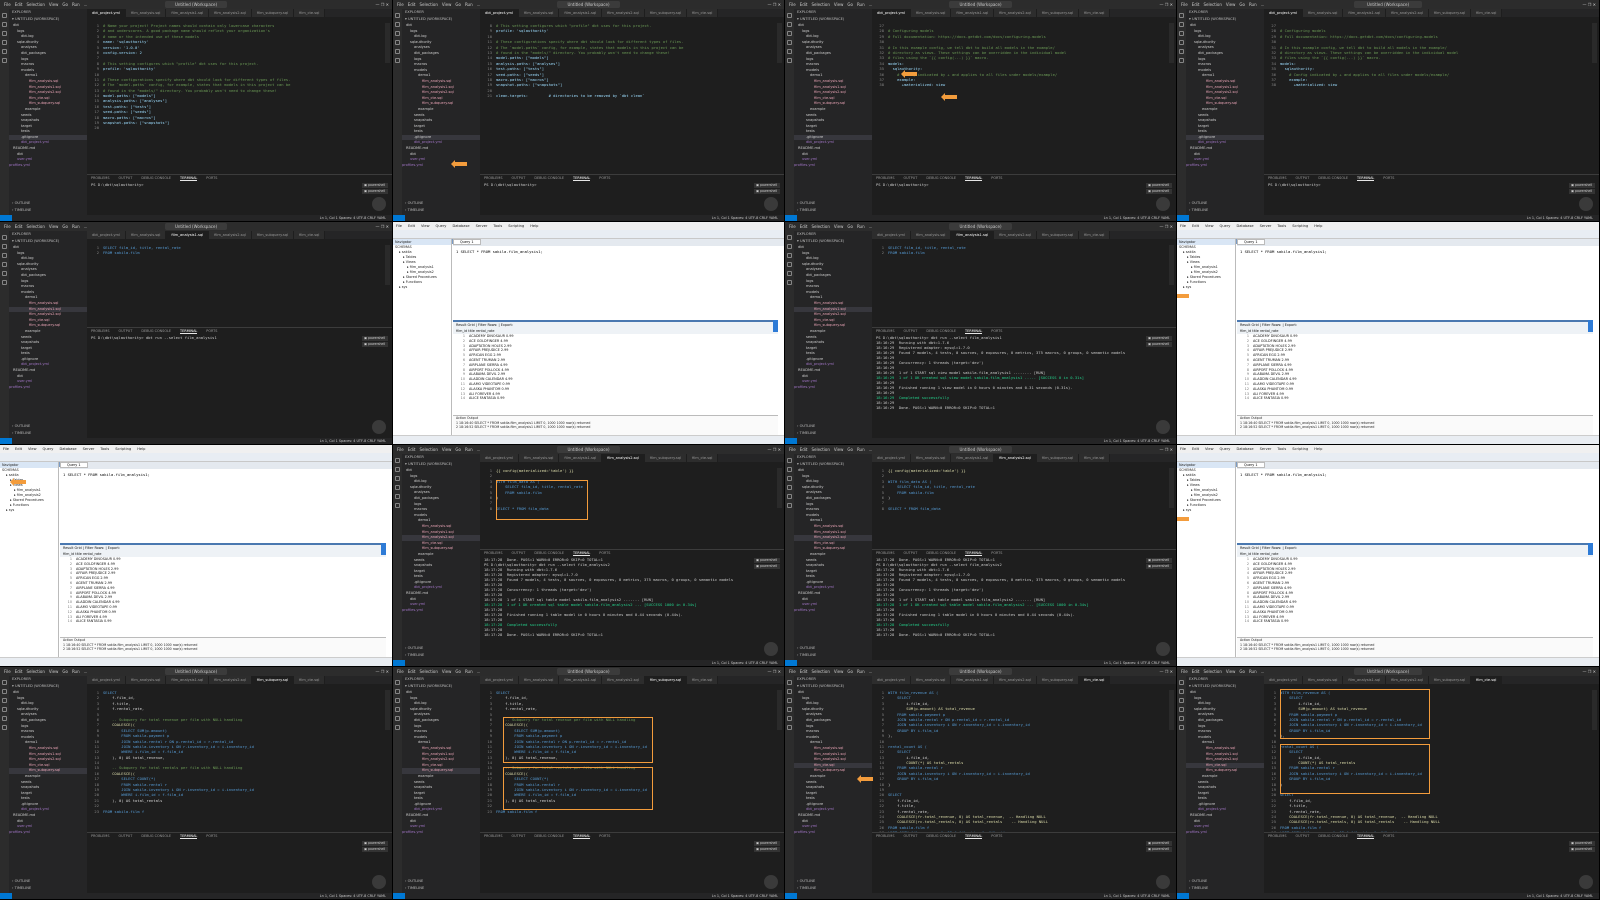 Image resolution: width=1600 pixels, height=900 pixels. What do you see at coordinates (4, 718) in the screenshot?
I see `extensions-icon` at bounding box center [4, 718].